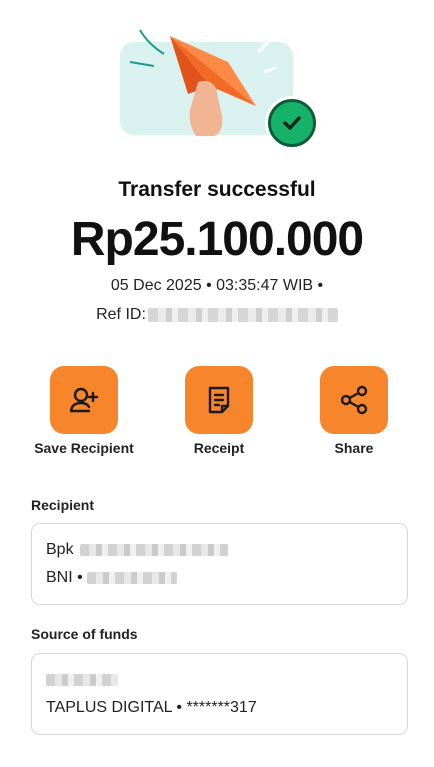  What do you see at coordinates (84, 448) in the screenshot?
I see `save-recipient-label: Save Recipient` at bounding box center [84, 448].